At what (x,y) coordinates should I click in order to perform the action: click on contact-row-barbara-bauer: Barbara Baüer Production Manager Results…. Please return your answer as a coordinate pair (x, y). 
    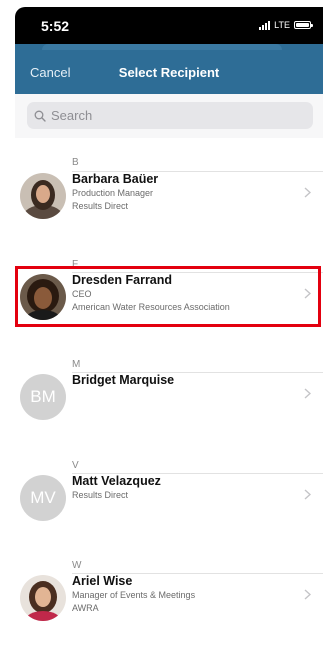
    Looking at the image, I should click on (169, 196).